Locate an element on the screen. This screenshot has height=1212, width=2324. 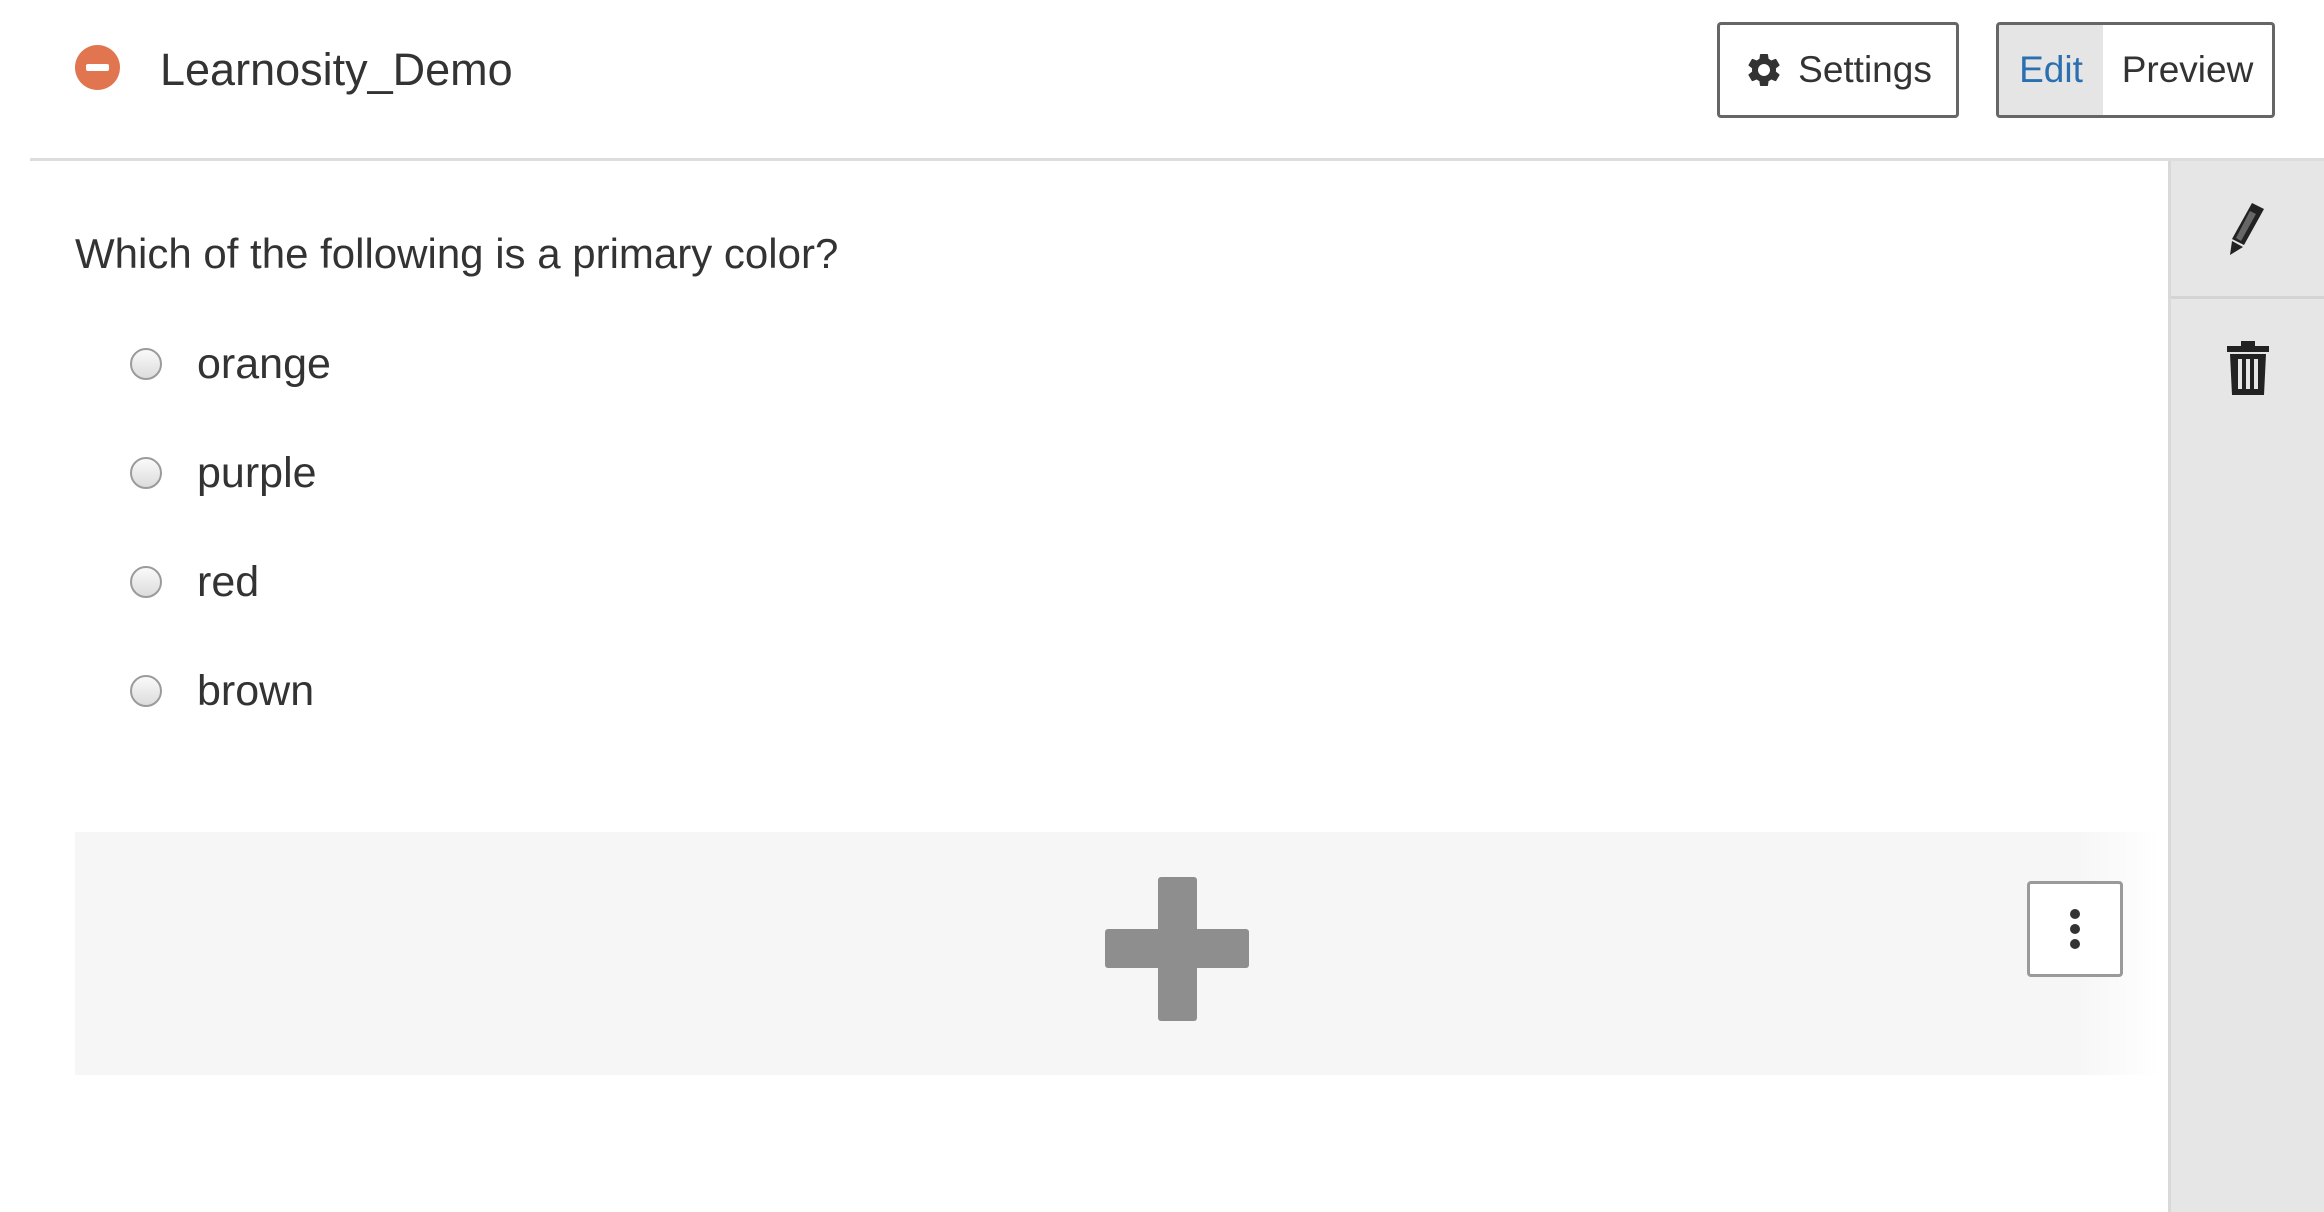
trash-icon is located at coordinates (2247, 368).